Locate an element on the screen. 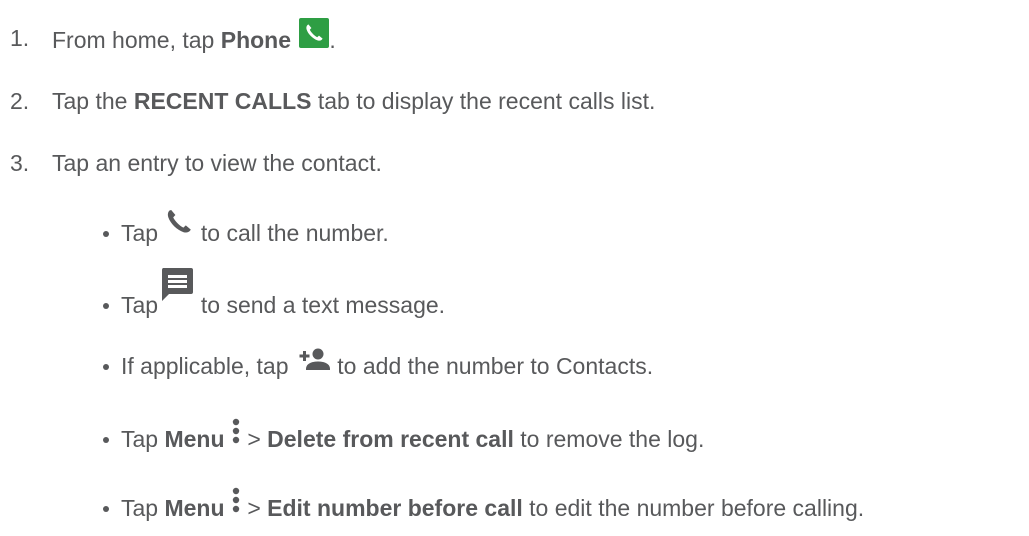  bullet-call: Tap to call the number. is located at coordinates (246, 228).